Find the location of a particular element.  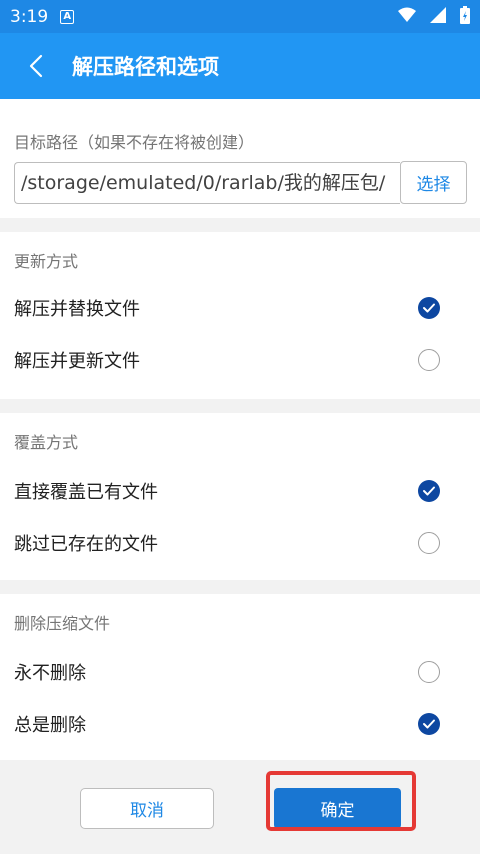

option-row: 直接覆盖已有文件 is located at coordinates (240, 491).